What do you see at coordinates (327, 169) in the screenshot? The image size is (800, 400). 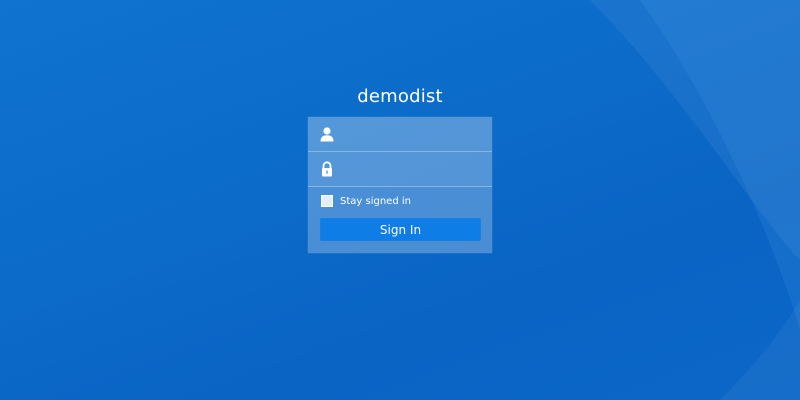 I see `lock-icon` at bounding box center [327, 169].